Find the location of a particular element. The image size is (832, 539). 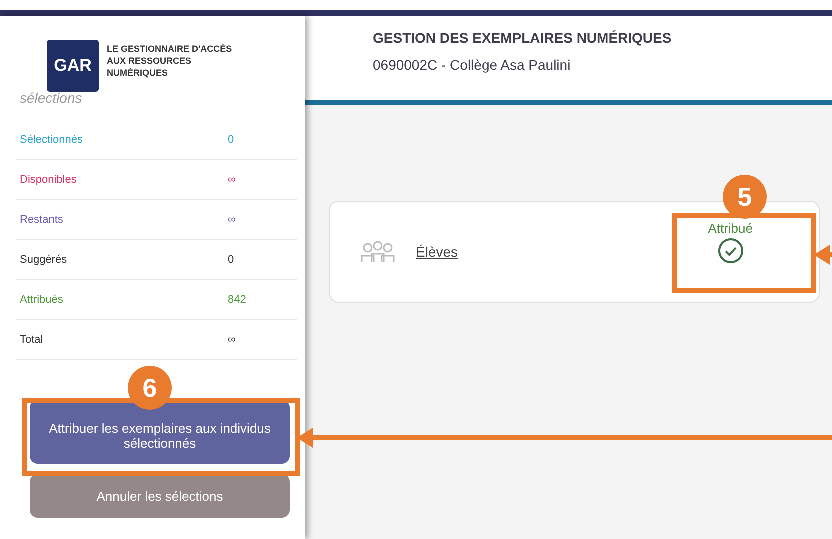

logo-tagline: LE GESTIONNAIRE D'ACCÈS AUX RESSOURCES NUMÉRIQUES is located at coordinates (170, 61).